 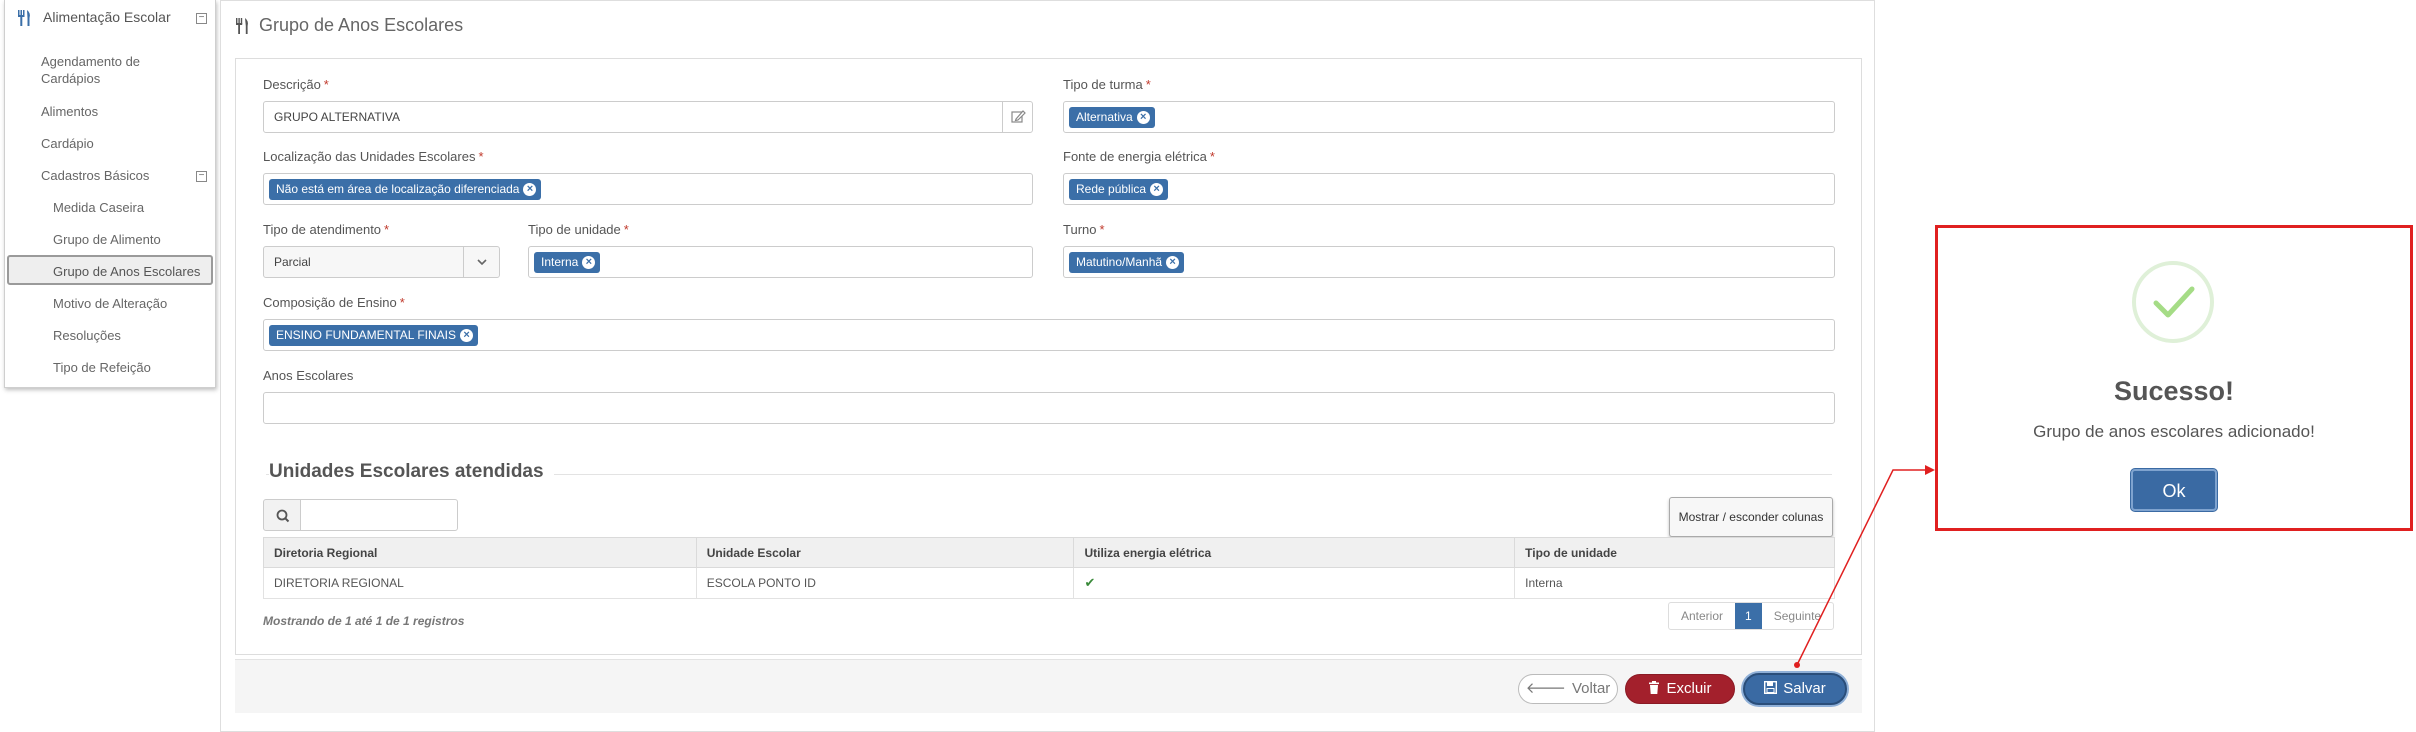 What do you see at coordinates (373, 156) in the screenshot?
I see `localizacao-label: Localização das Unidades Escolares *` at bounding box center [373, 156].